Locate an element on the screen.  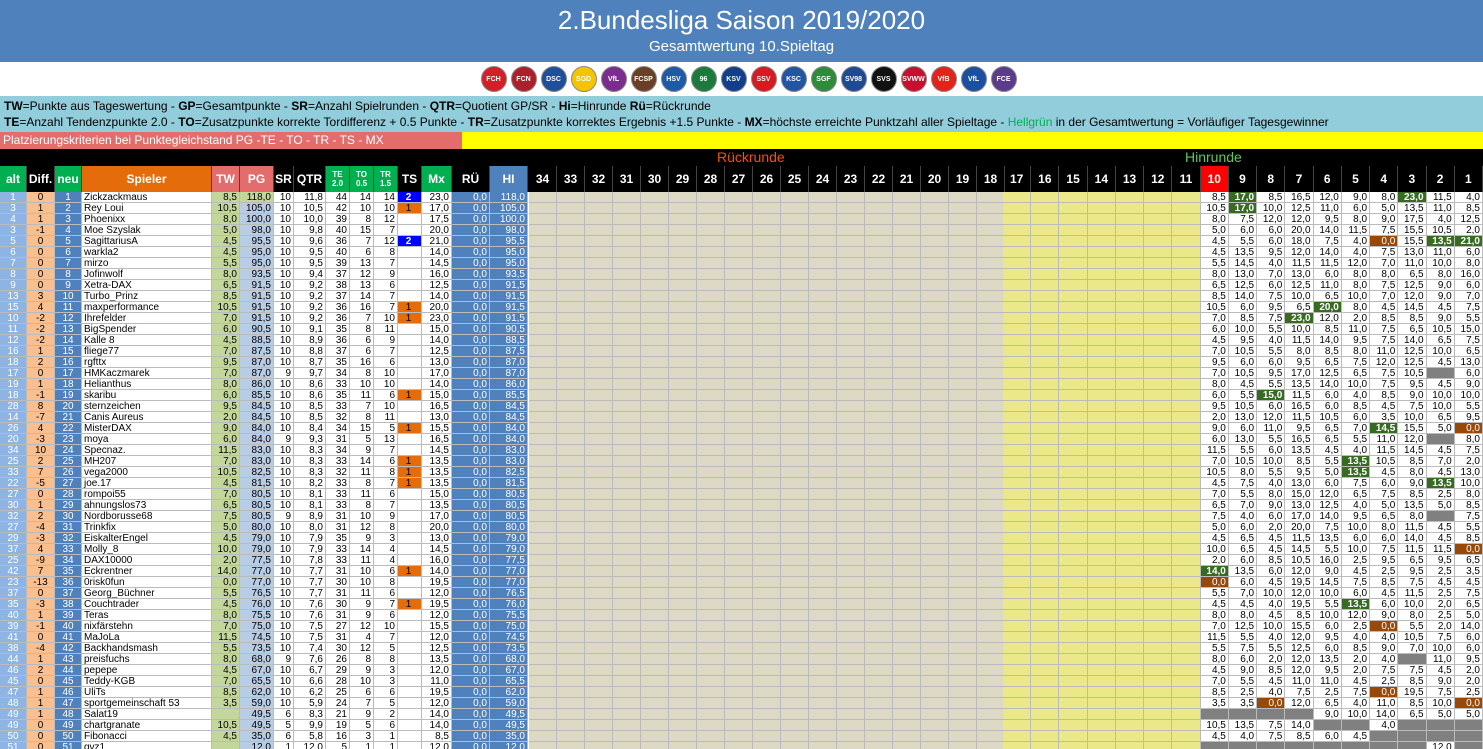
cell-spieler: Zickzackmaus is located at coordinates (147, 197).